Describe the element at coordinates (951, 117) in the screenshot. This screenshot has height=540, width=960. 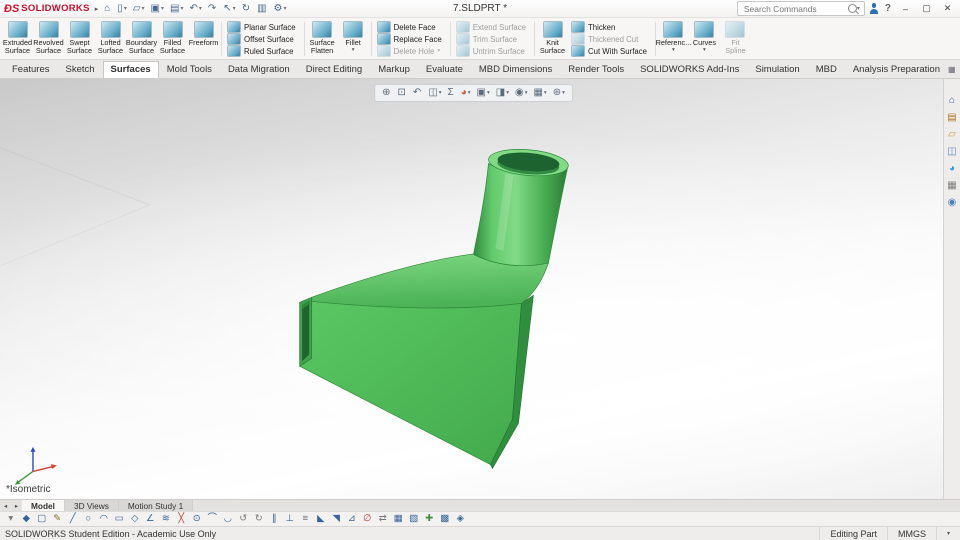
I see `design-library-icon: ▤` at that location.